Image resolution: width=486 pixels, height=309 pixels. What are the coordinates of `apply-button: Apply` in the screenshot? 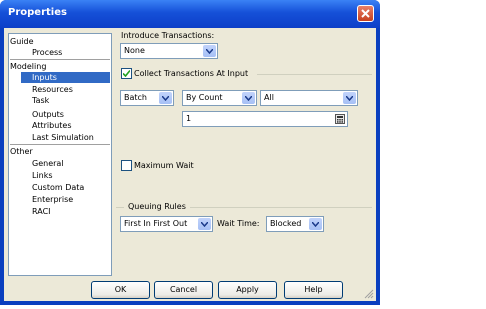 It's located at (247, 290).